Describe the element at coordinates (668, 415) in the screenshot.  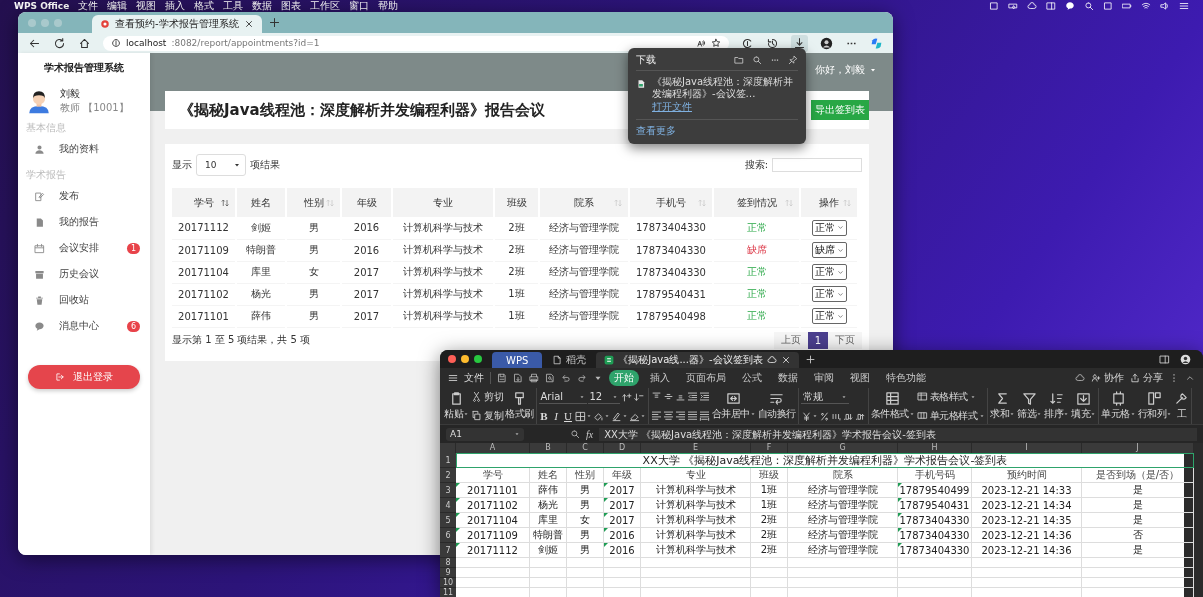
I see `align-center-icon` at that location.